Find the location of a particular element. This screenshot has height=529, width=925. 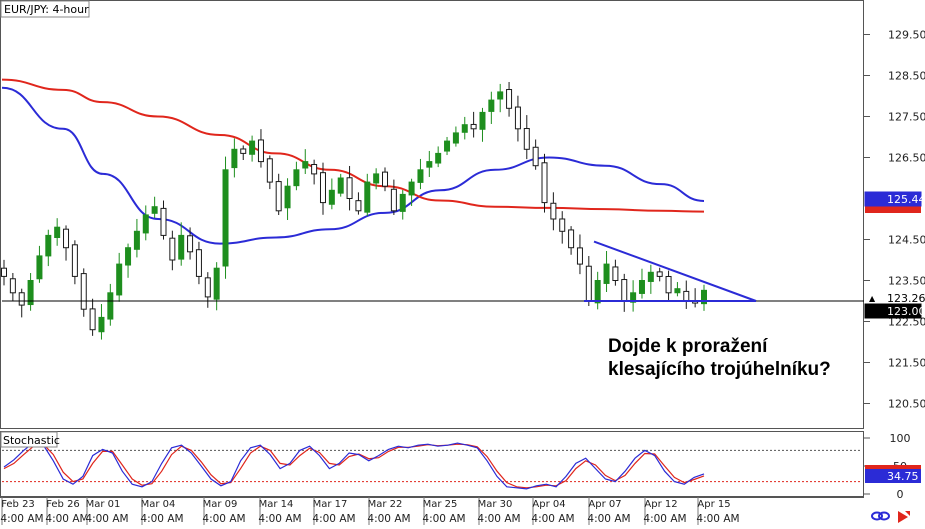

date-label: Feb 26 is located at coordinates (63, 504).